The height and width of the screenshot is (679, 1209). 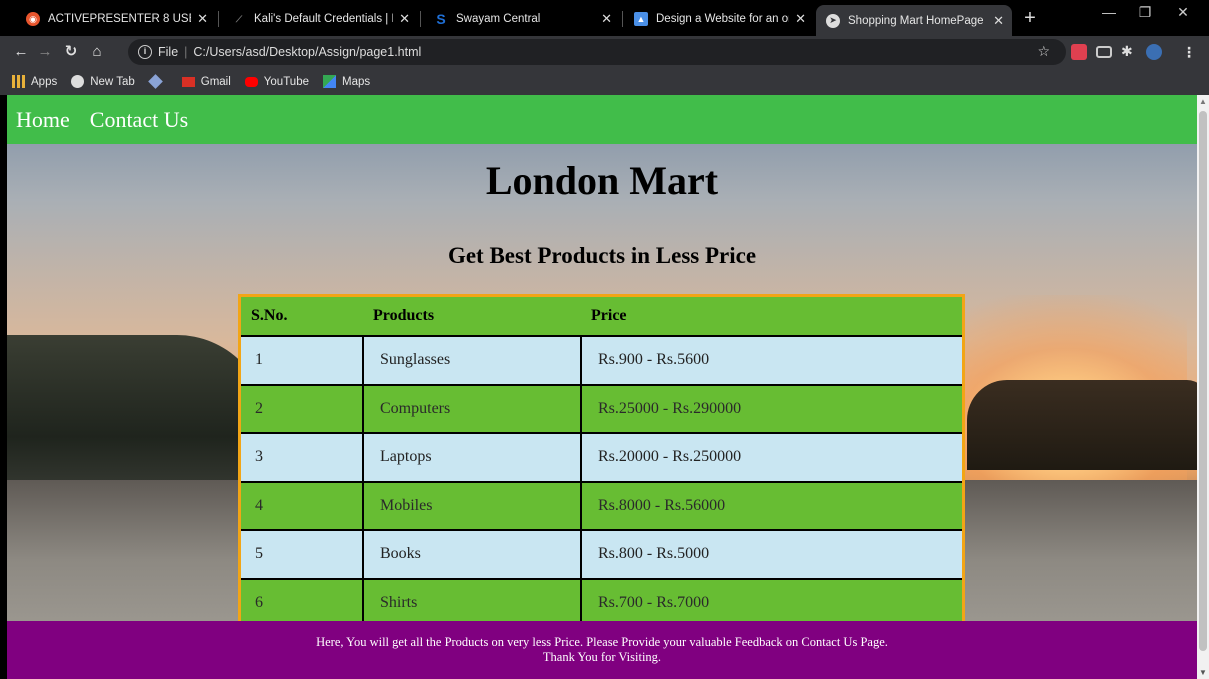 What do you see at coordinates (771, 317) in the screenshot?
I see `header-price: Price` at bounding box center [771, 317].